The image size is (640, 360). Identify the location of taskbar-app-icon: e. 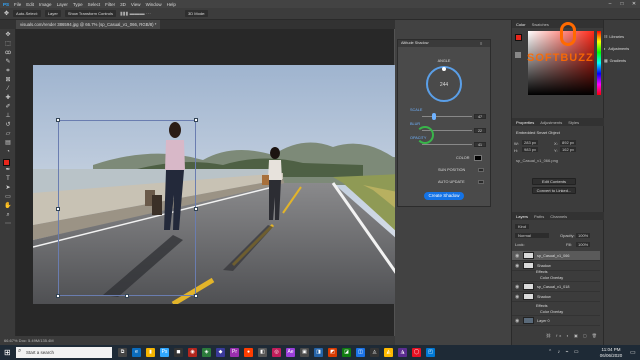
(136, 352).